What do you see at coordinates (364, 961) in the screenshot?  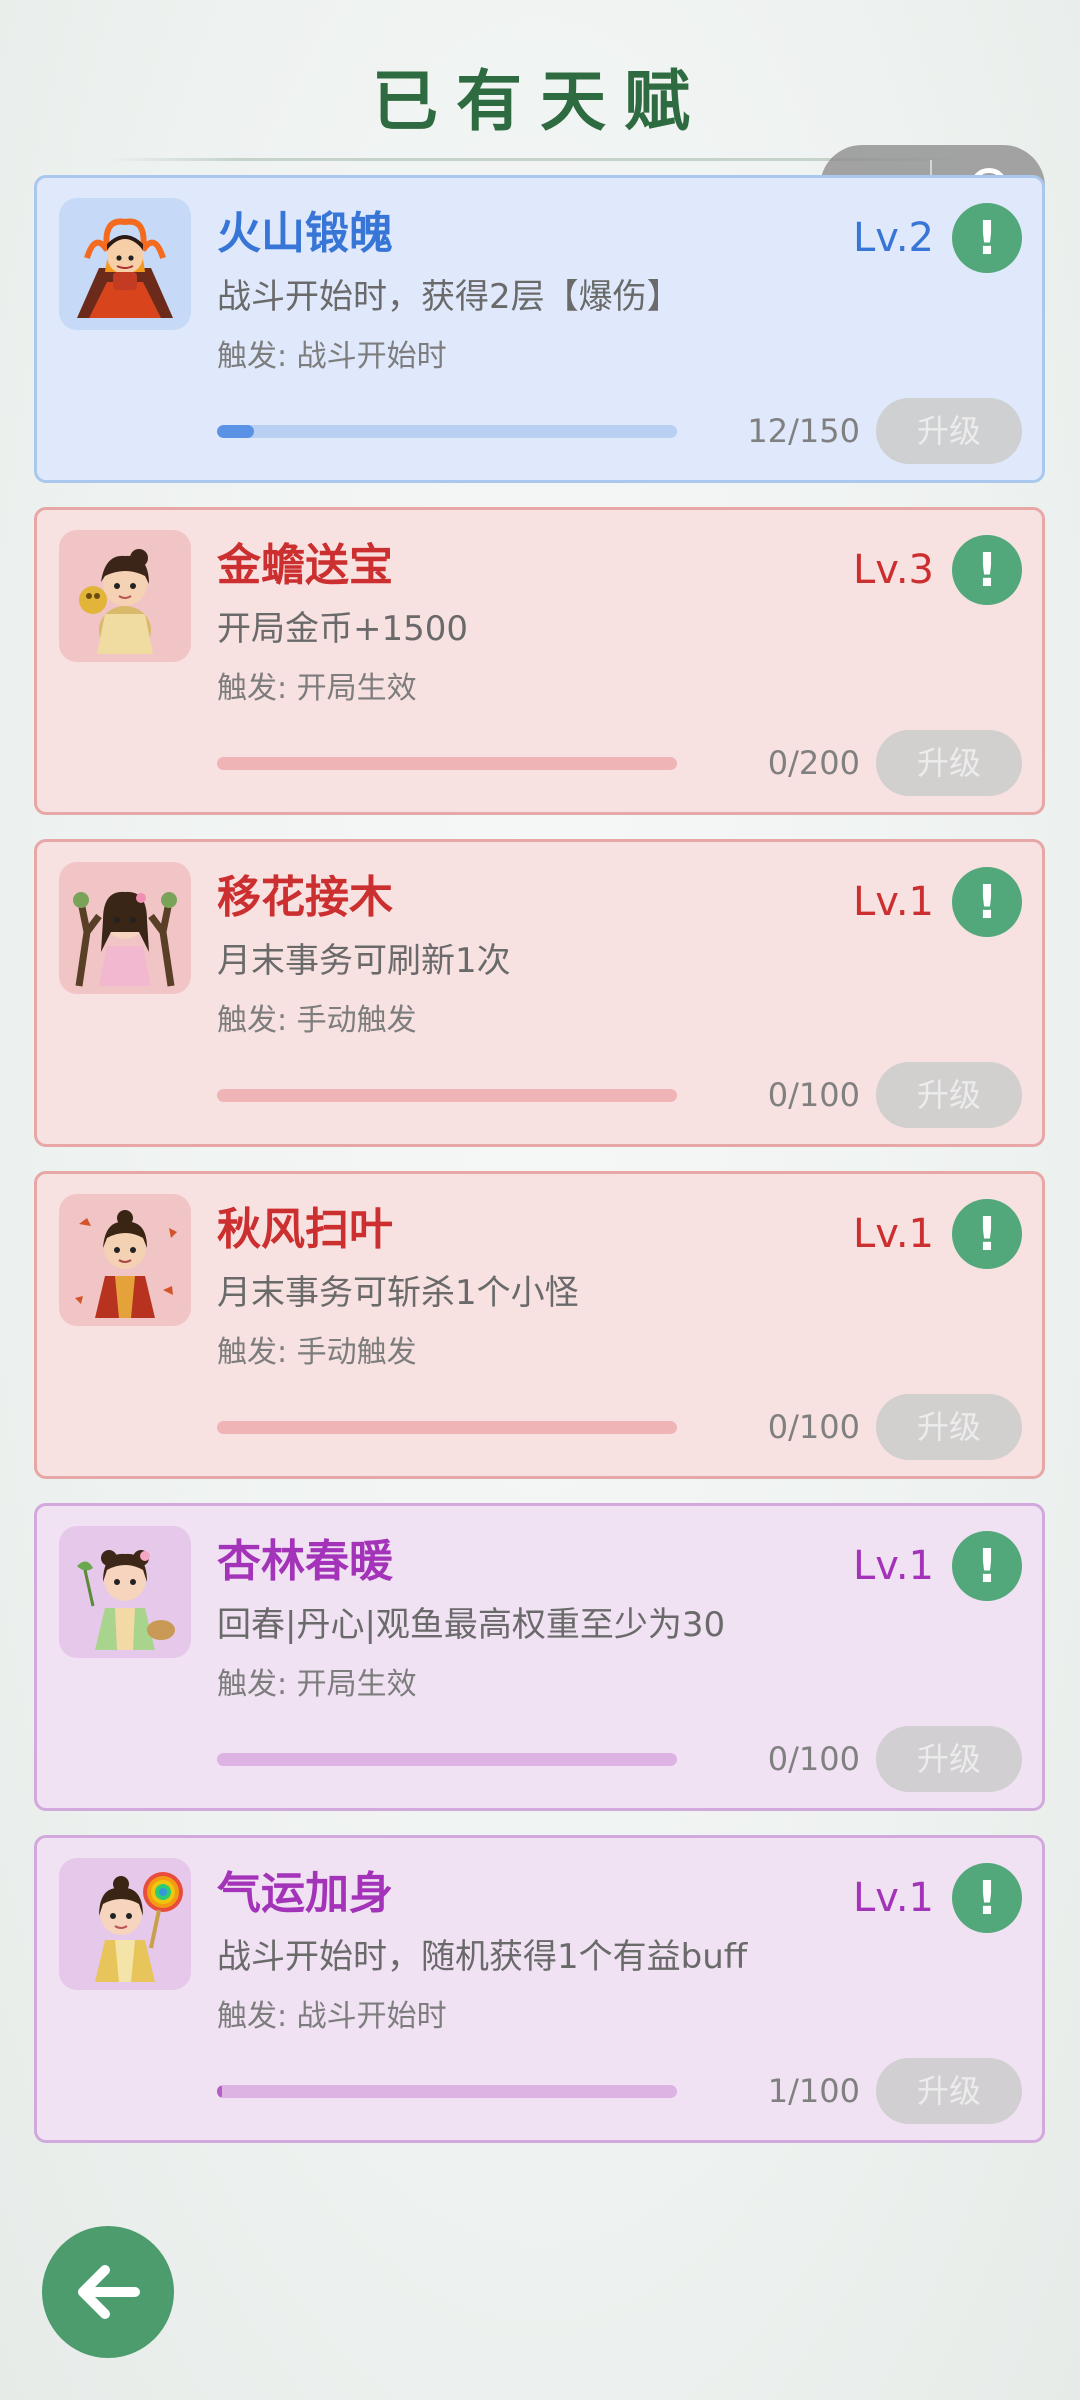 I see `talent-description: 月末事务可刷新1次` at bounding box center [364, 961].